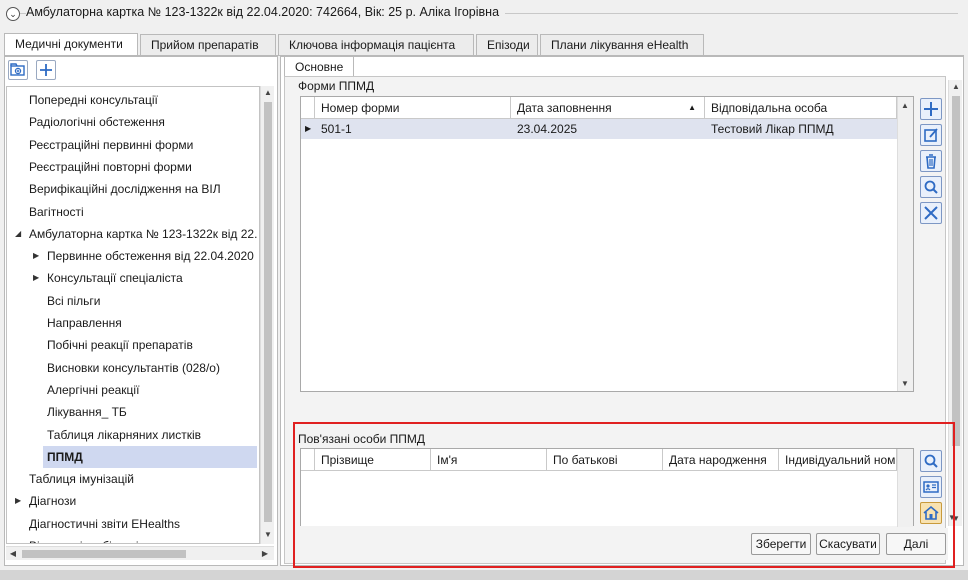 Image resolution: width=968 pixels, height=580 pixels. I want to click on scroll-right-icon: ▶, so click(265, 553).